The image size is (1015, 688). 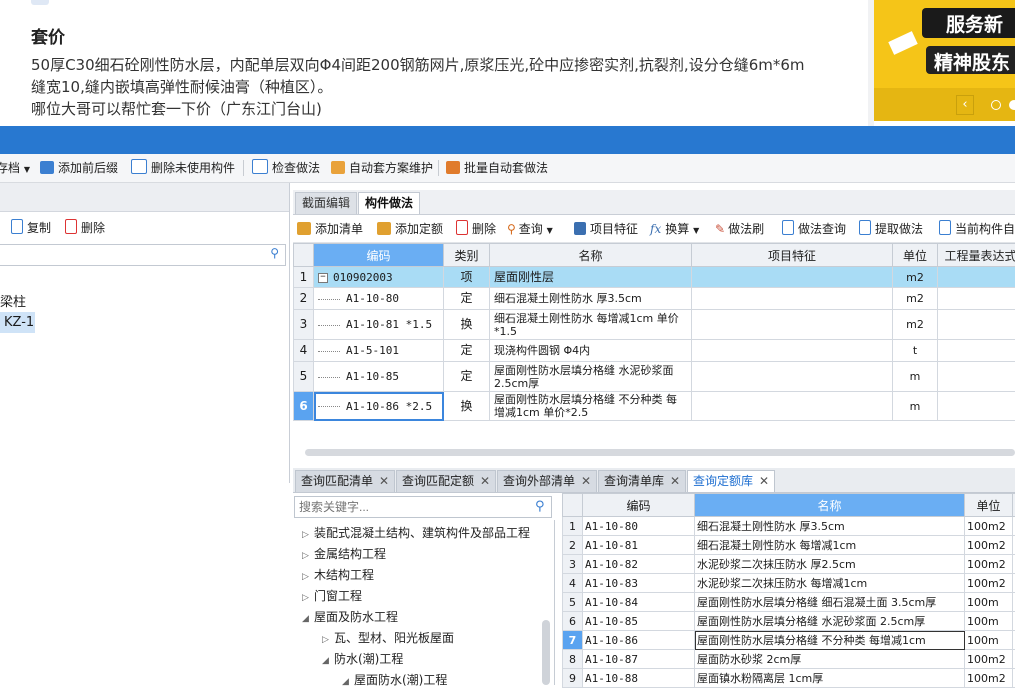 I want to click on tab-quota-library: 查询定额库✕, so click(x=731, y=481).